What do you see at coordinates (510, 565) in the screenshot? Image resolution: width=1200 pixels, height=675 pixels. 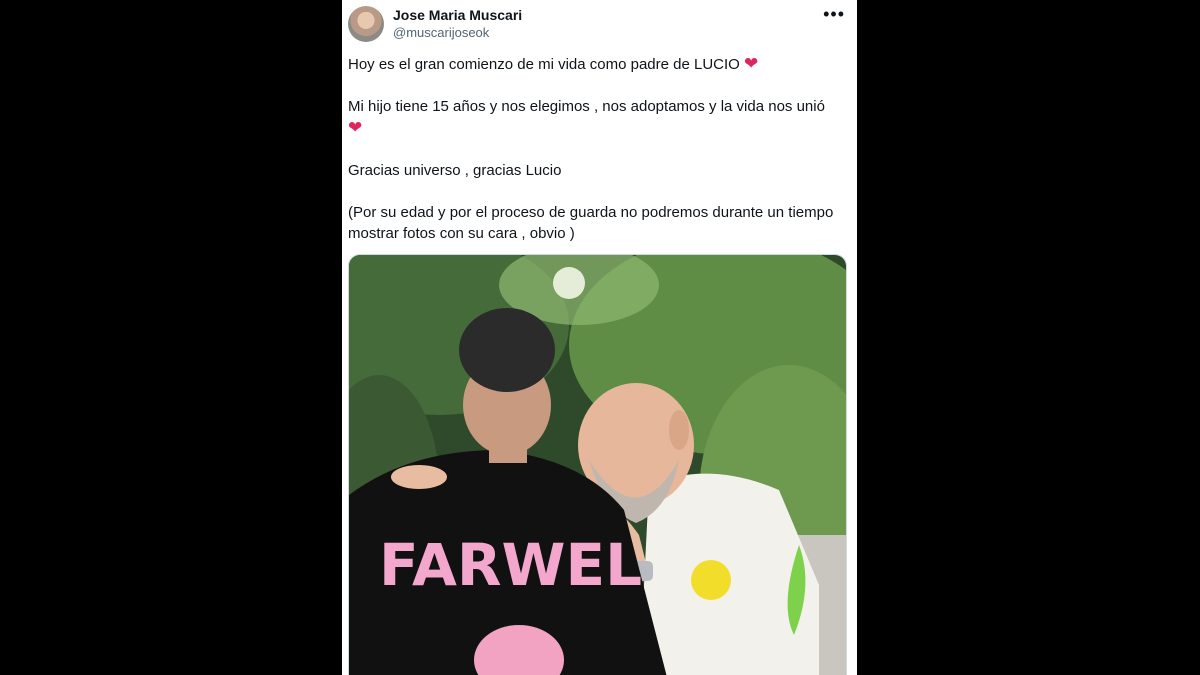 I see `shirt-print: FARWEL` at bounding box center [510, 565].